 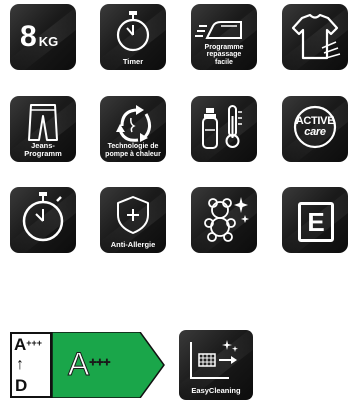 What do you see at coordinates (133, 129) in the screenshot?
I see `heat-pump-tile: Technologie de pompe à chaleur` at bounding box center [133, 129].